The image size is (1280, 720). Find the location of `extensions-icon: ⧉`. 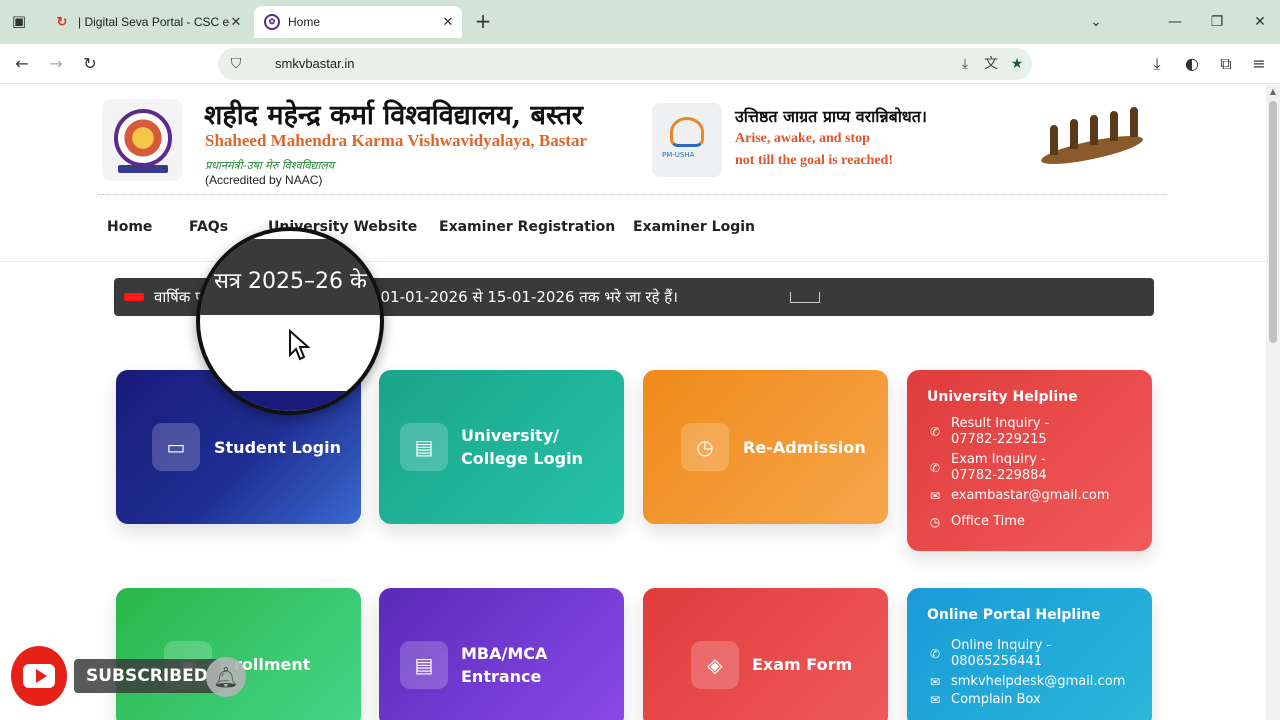

extensions-icon: ⧉ is located at coordinates (1226, 64).